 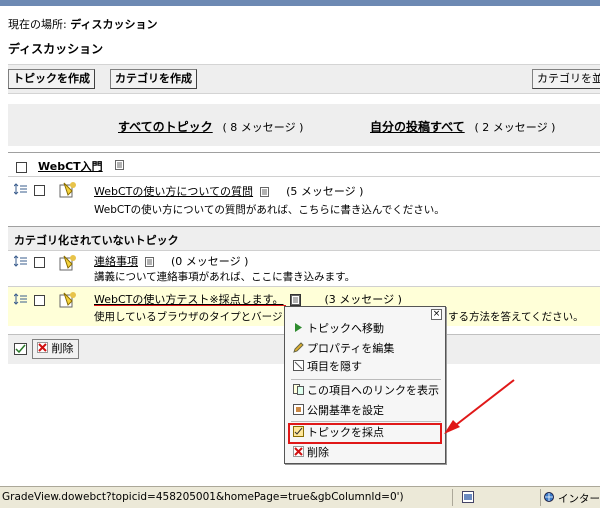 What do you see at coordinates (363, 299) in the screenshot?
I see `topic-message-count: (3 メッセージ )` at bounding box center [363, 299].